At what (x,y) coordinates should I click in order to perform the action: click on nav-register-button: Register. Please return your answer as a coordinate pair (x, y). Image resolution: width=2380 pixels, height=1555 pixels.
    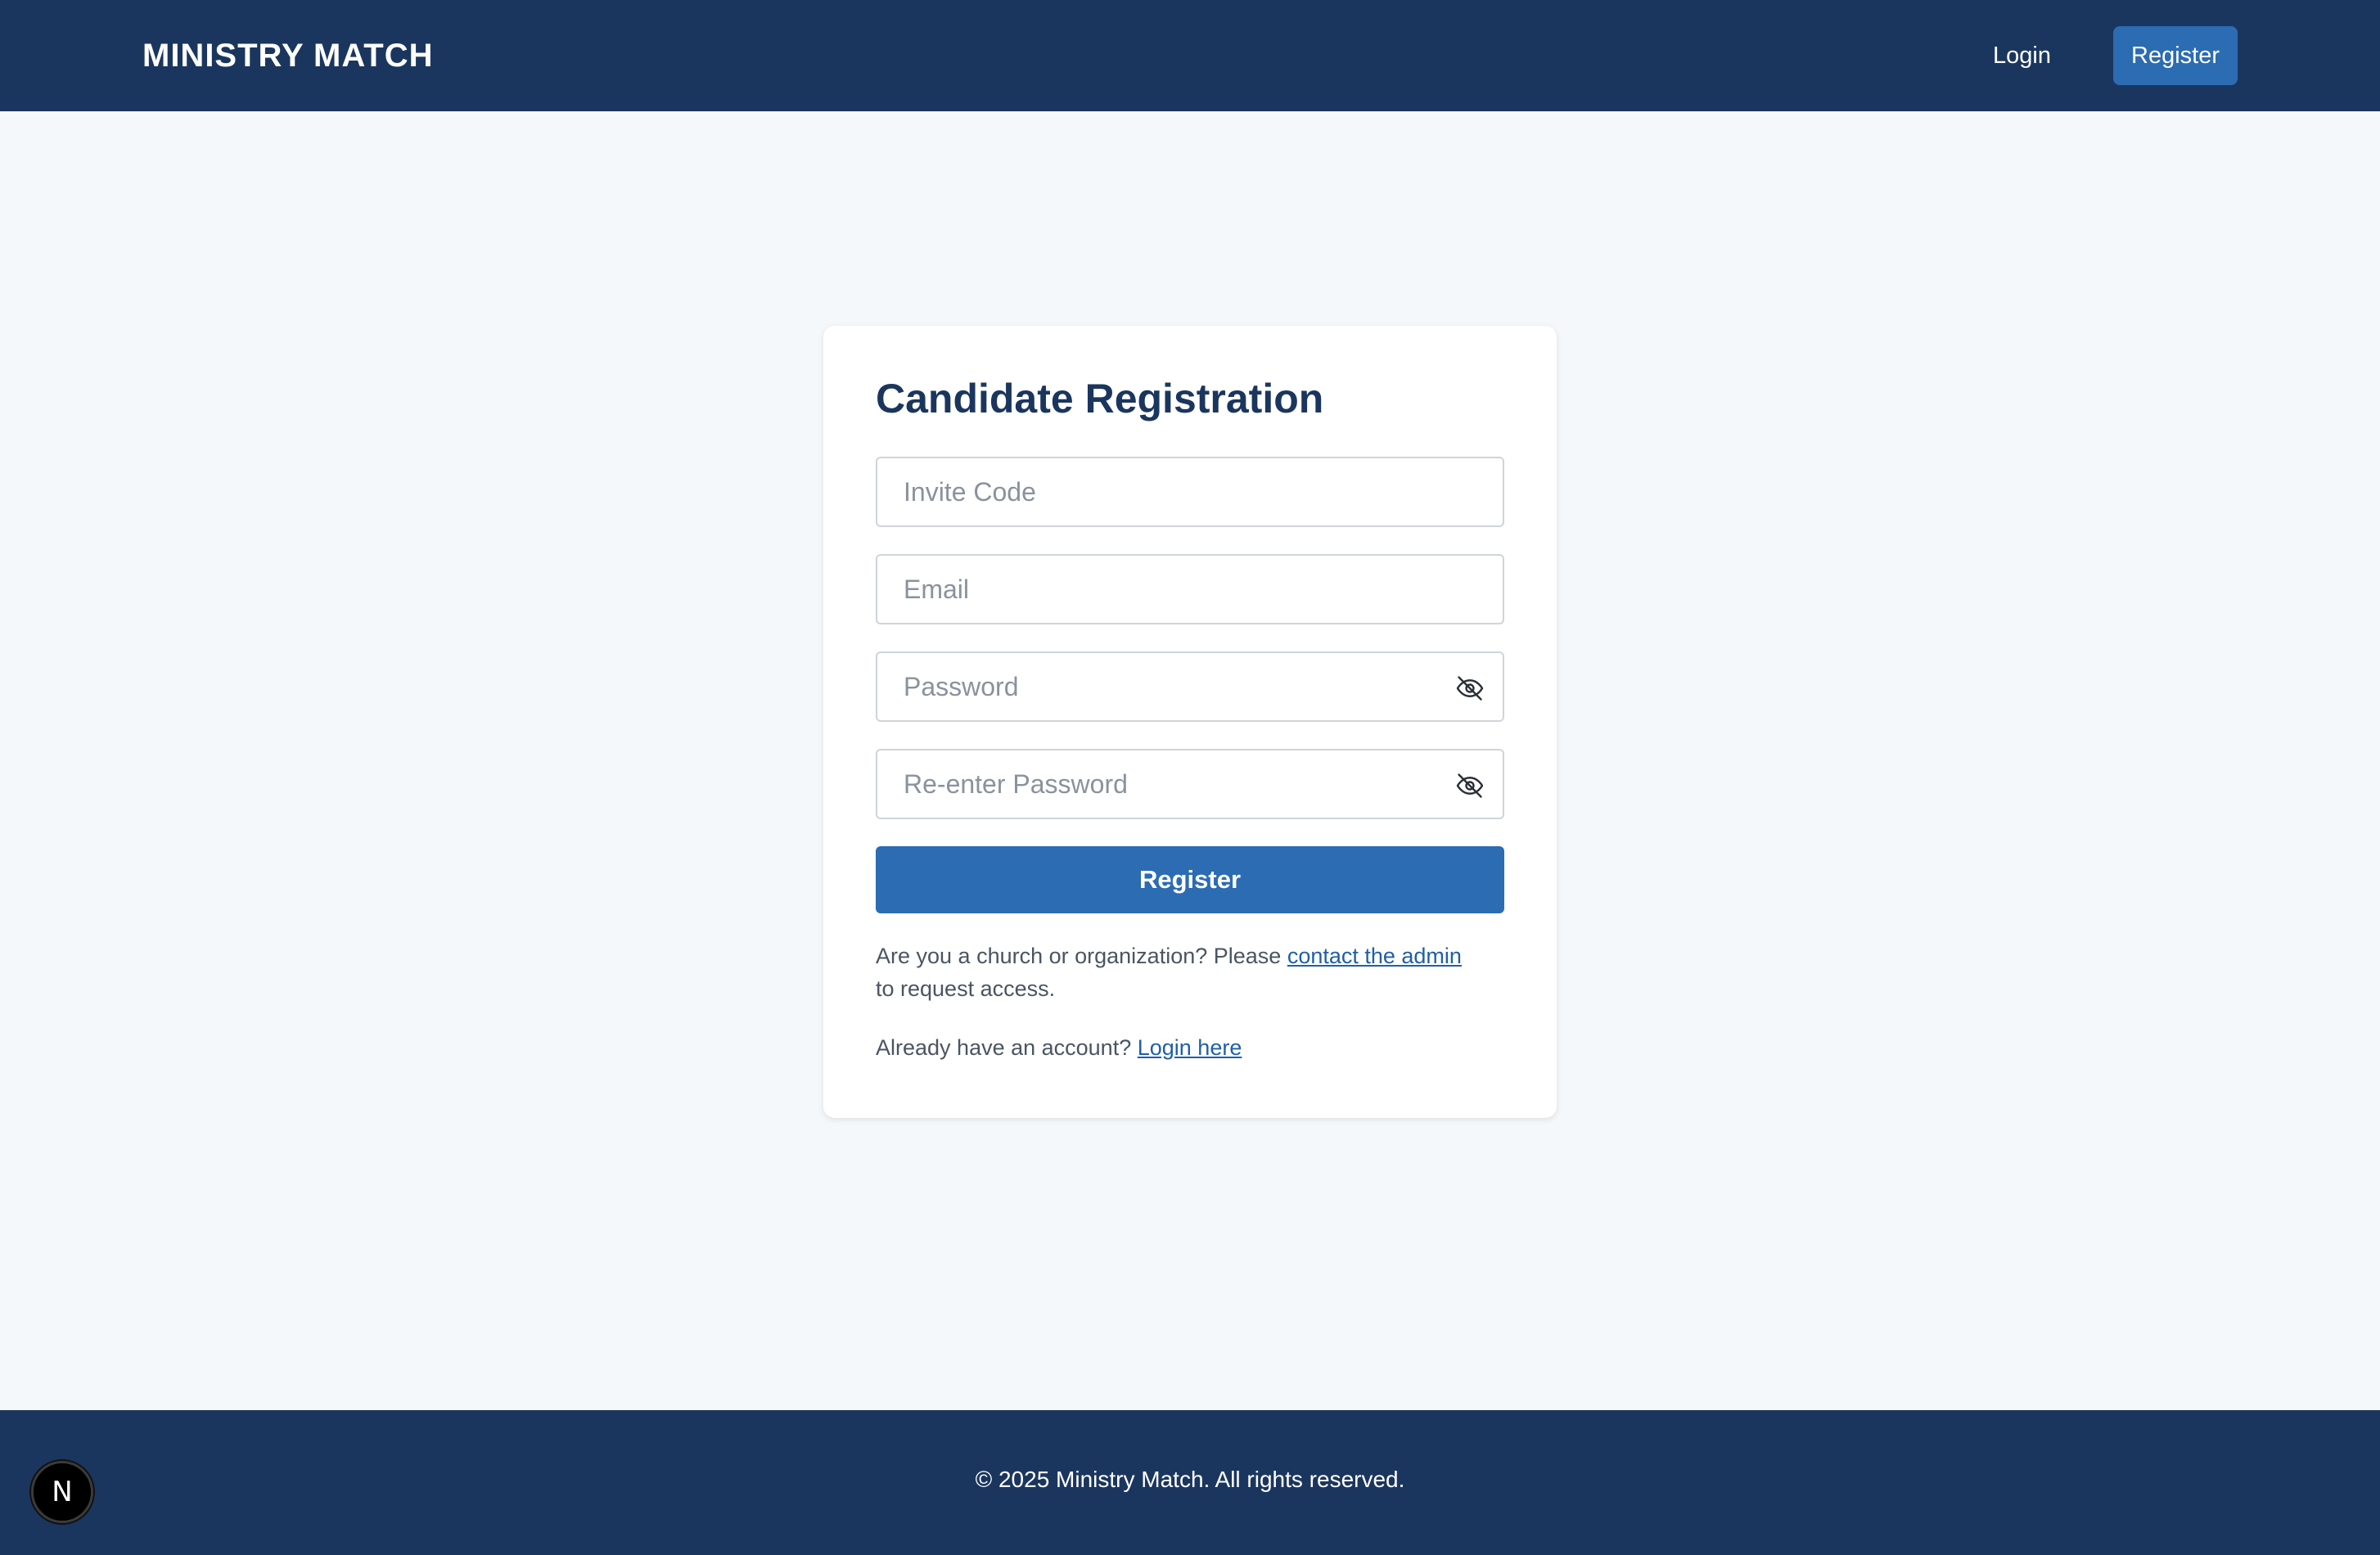
    Looking at the image, I should click on (2175, 55).